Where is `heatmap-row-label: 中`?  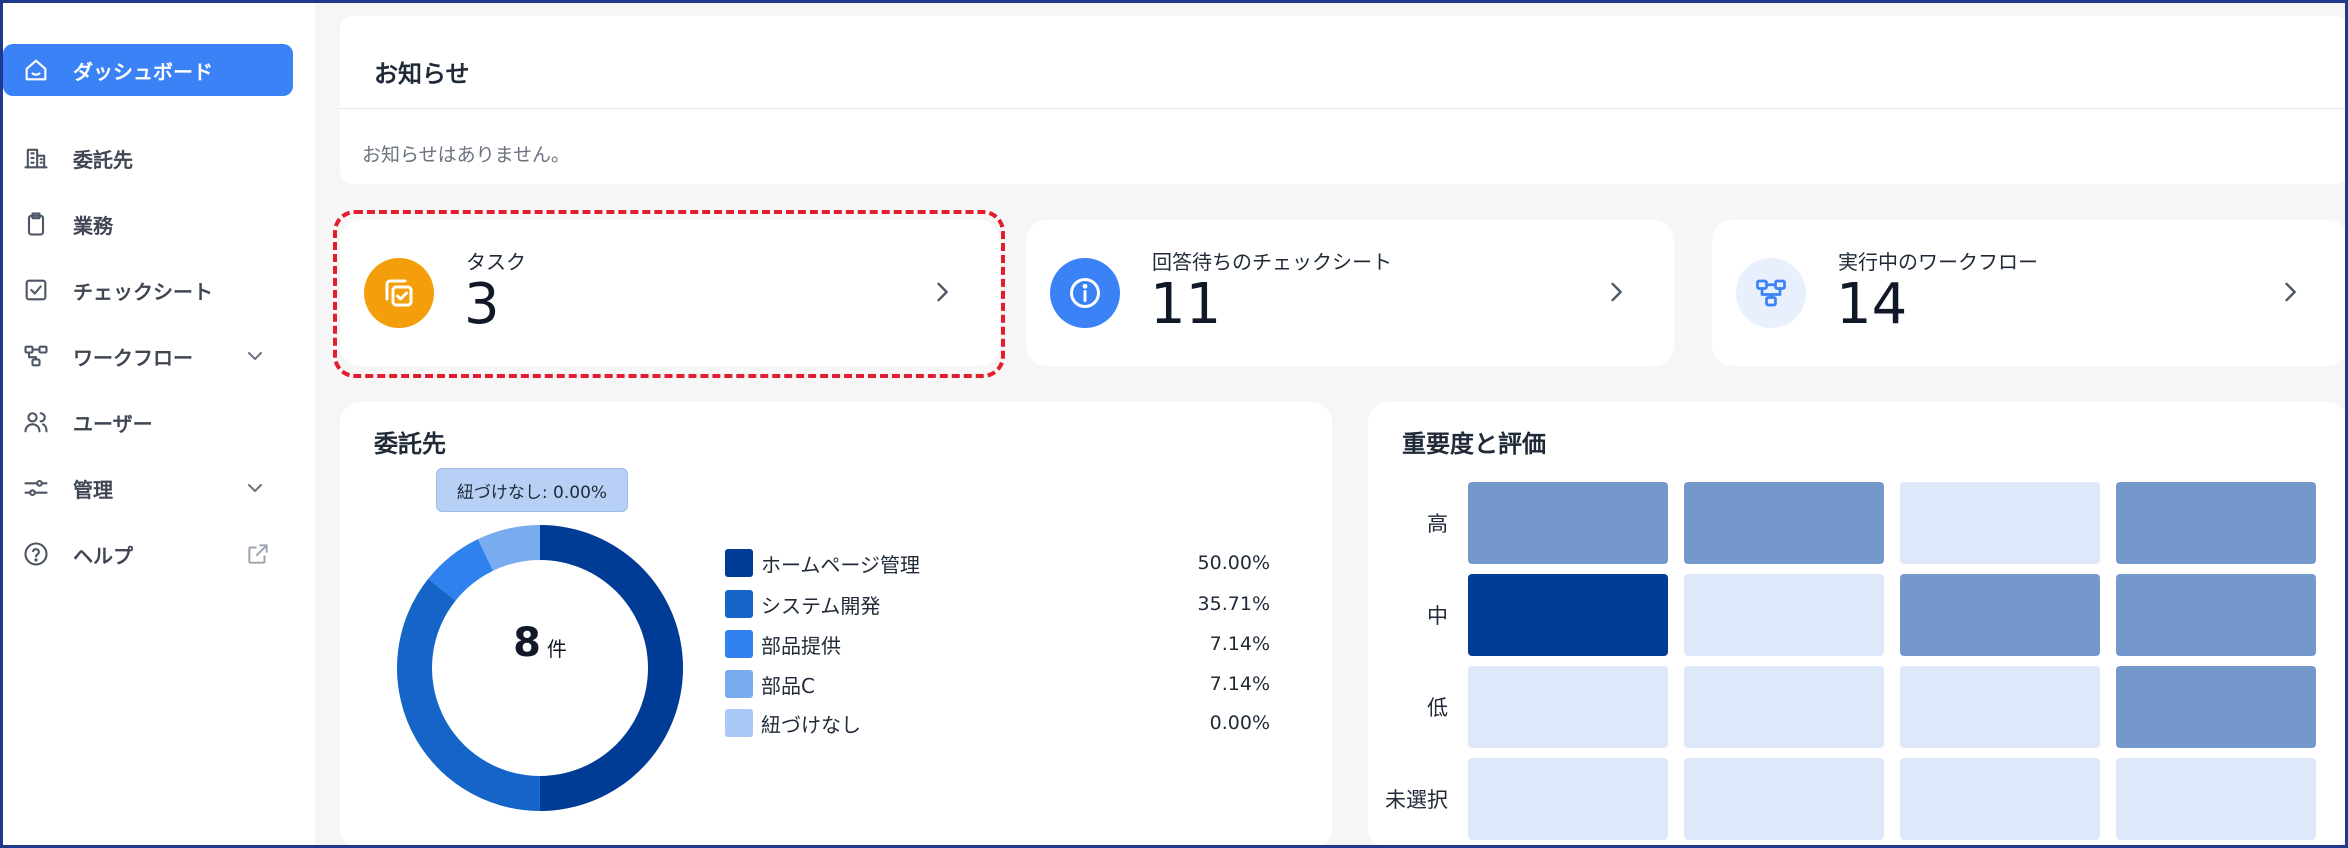
heatmap-row-label: 中 is located at coordinates (1437, 616).